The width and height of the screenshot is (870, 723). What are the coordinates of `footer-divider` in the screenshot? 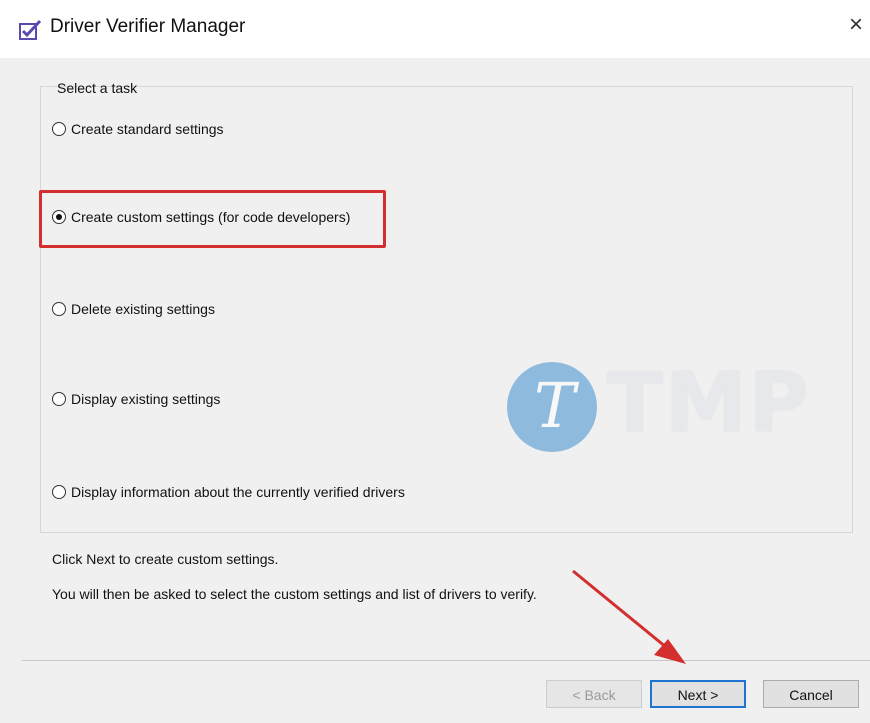 It's located at (446, 660).